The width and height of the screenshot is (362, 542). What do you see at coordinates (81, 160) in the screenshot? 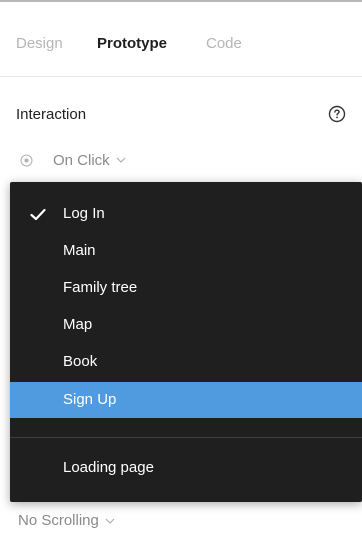
I see `trigger-label: On Click` at bounding box center [81, 160].